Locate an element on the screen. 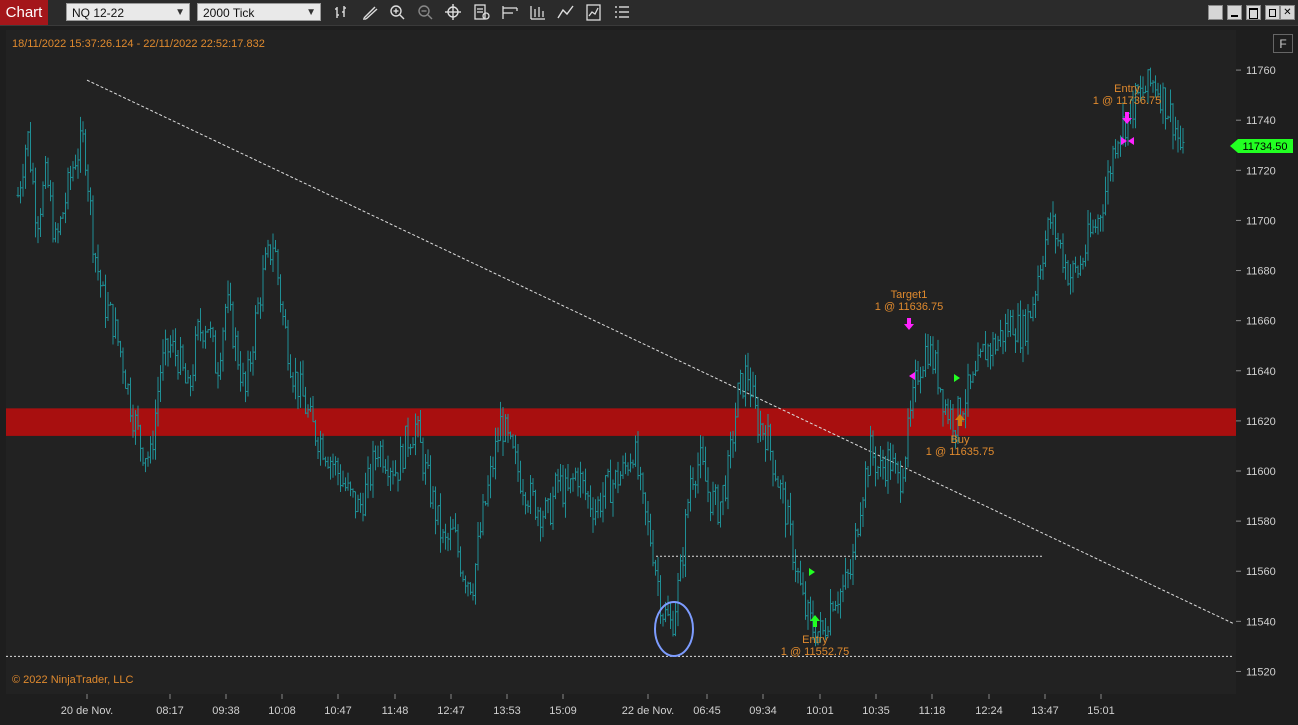  minimize-icon is located at coordinates (1234, 12).